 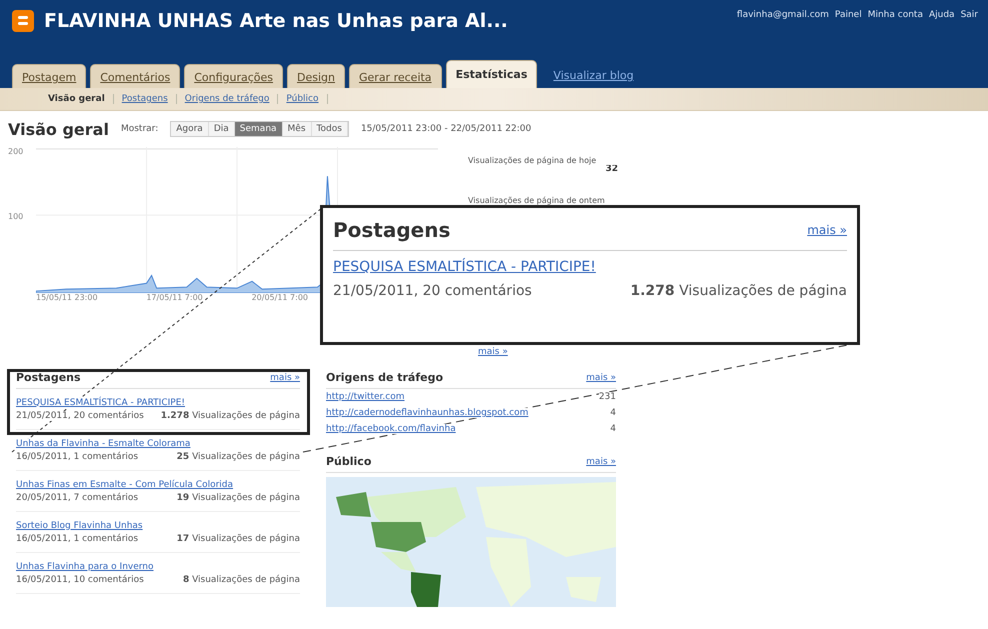 I want to click on post-views: 17 Visualizações de página, so click(x=238, y=539).